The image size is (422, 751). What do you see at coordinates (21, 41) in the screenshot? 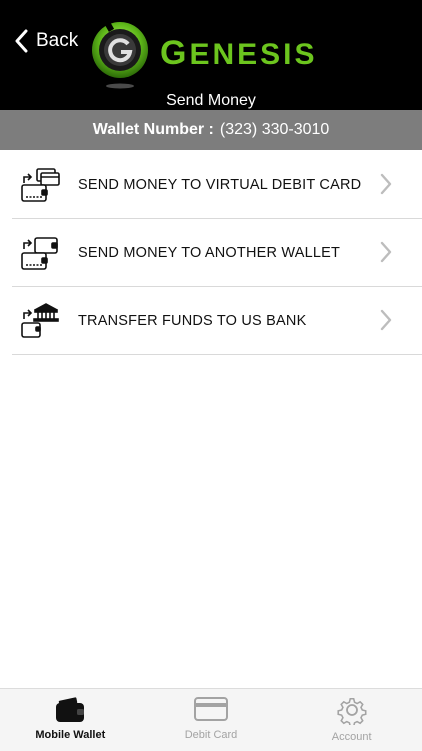
I see `chevron-left-icon` at bounding box center [21, 41].